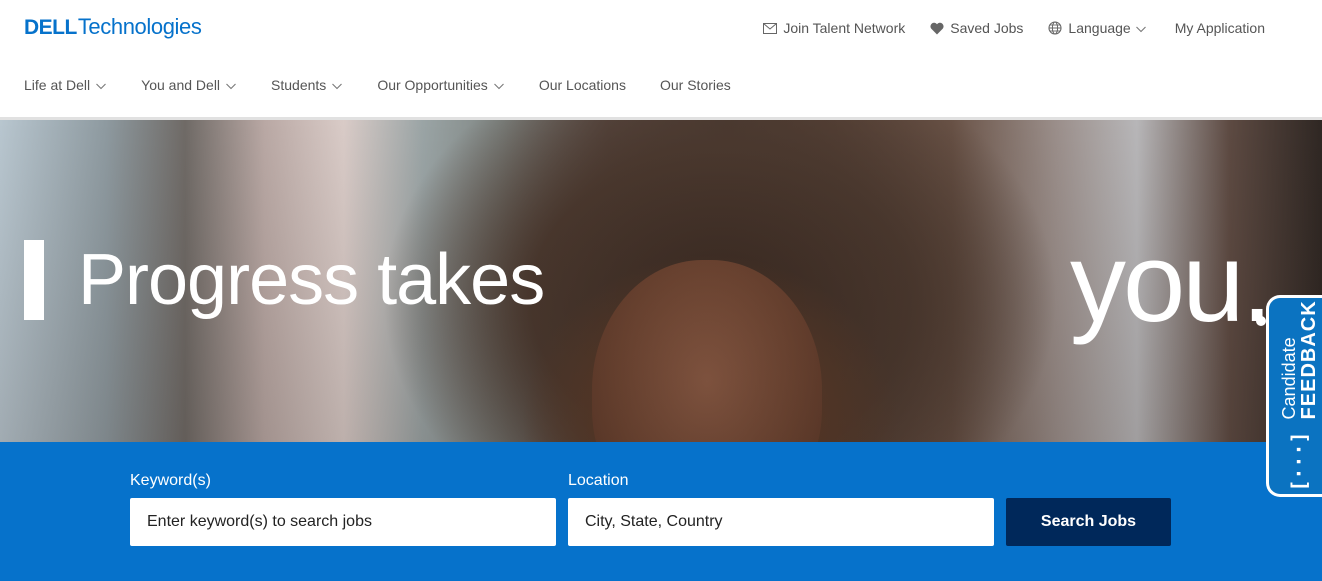 The width and height of the screenshot is (1322, 581). What do you see at coordinates (181, 85) in the screenshot?
I see `nav-item-label: You and Dell` at bounding box center [181, 85].